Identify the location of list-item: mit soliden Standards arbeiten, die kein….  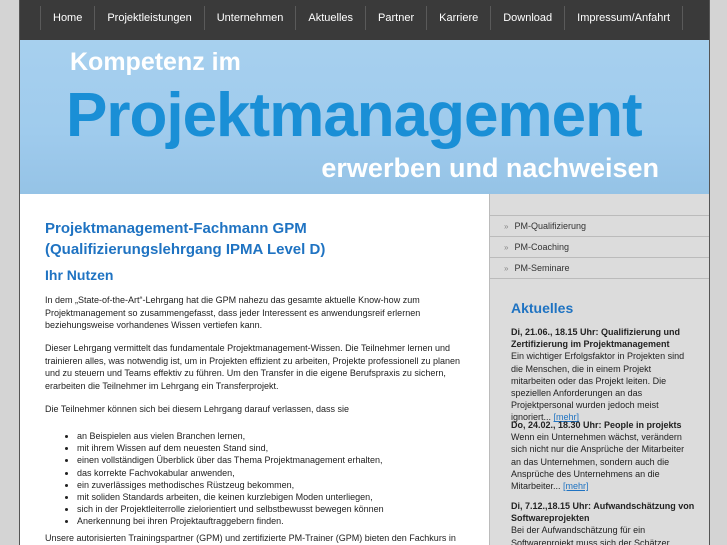
(230, 497).